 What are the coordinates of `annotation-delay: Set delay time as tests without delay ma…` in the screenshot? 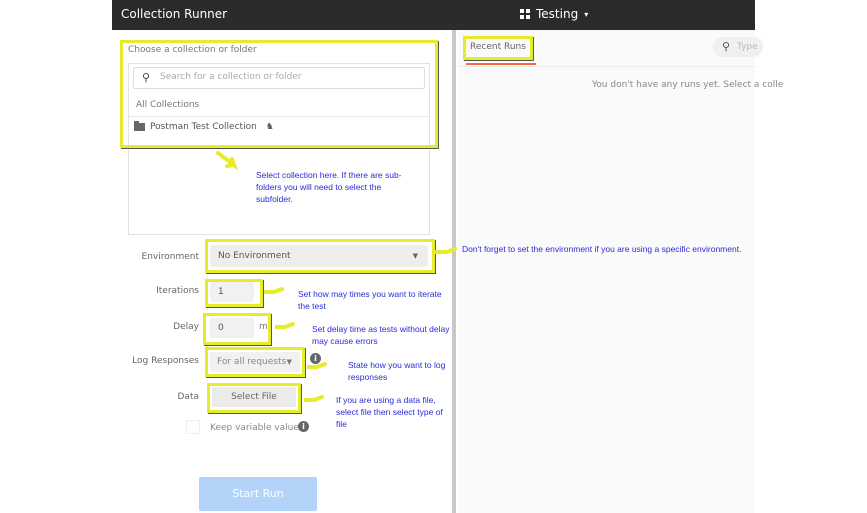 It's located at (381, 335).